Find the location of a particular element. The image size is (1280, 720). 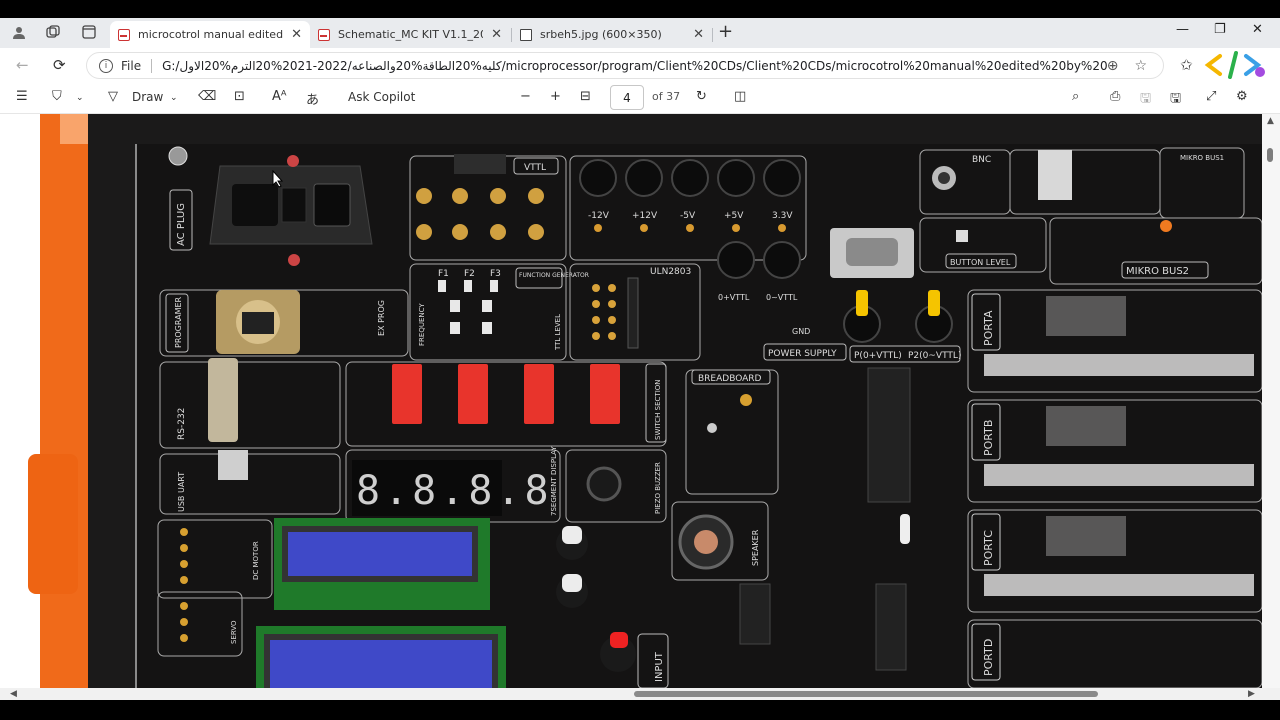

svg-text: F3 is located at coordinates (495, 274).